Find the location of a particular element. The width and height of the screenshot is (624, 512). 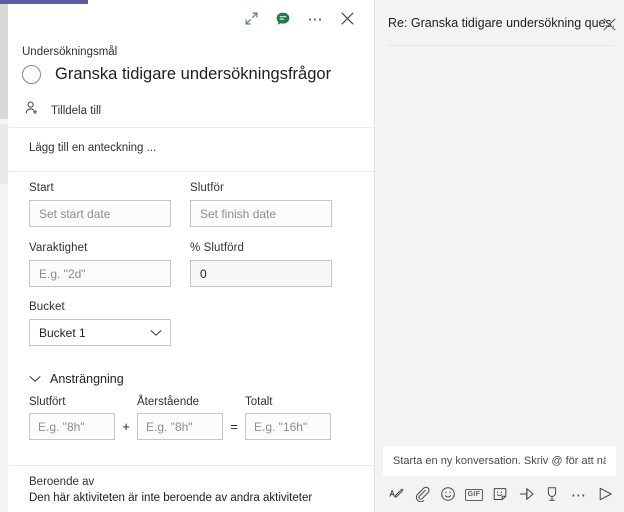

emoji-button is located at coordinates (447, 495).